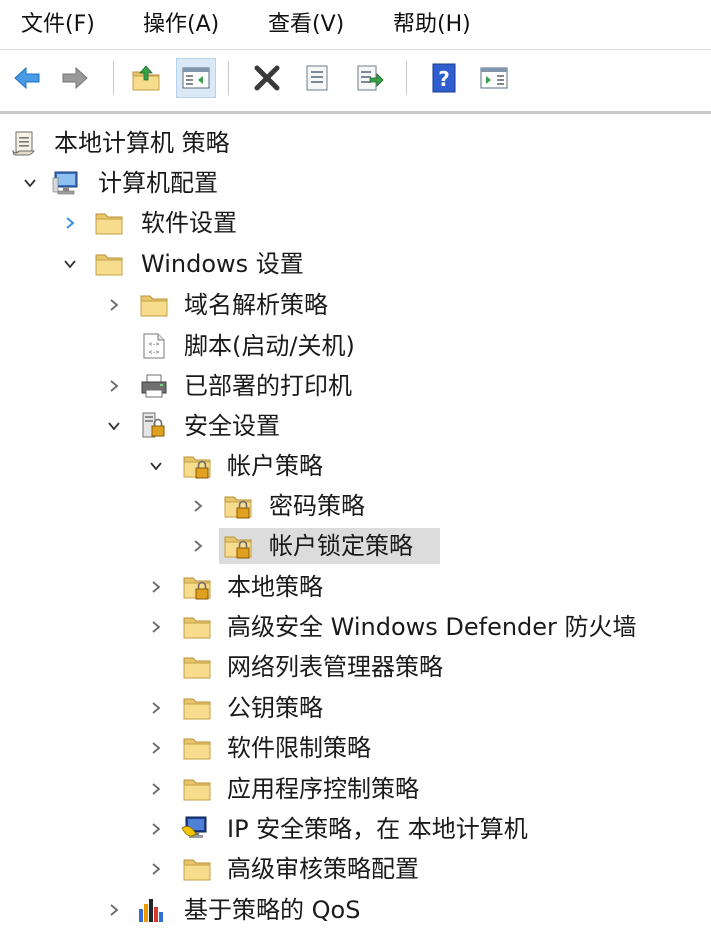  Describe the element at coordinates (299, 748) in the screenshot. I see `tree-label: 软件限制策略` at that location.